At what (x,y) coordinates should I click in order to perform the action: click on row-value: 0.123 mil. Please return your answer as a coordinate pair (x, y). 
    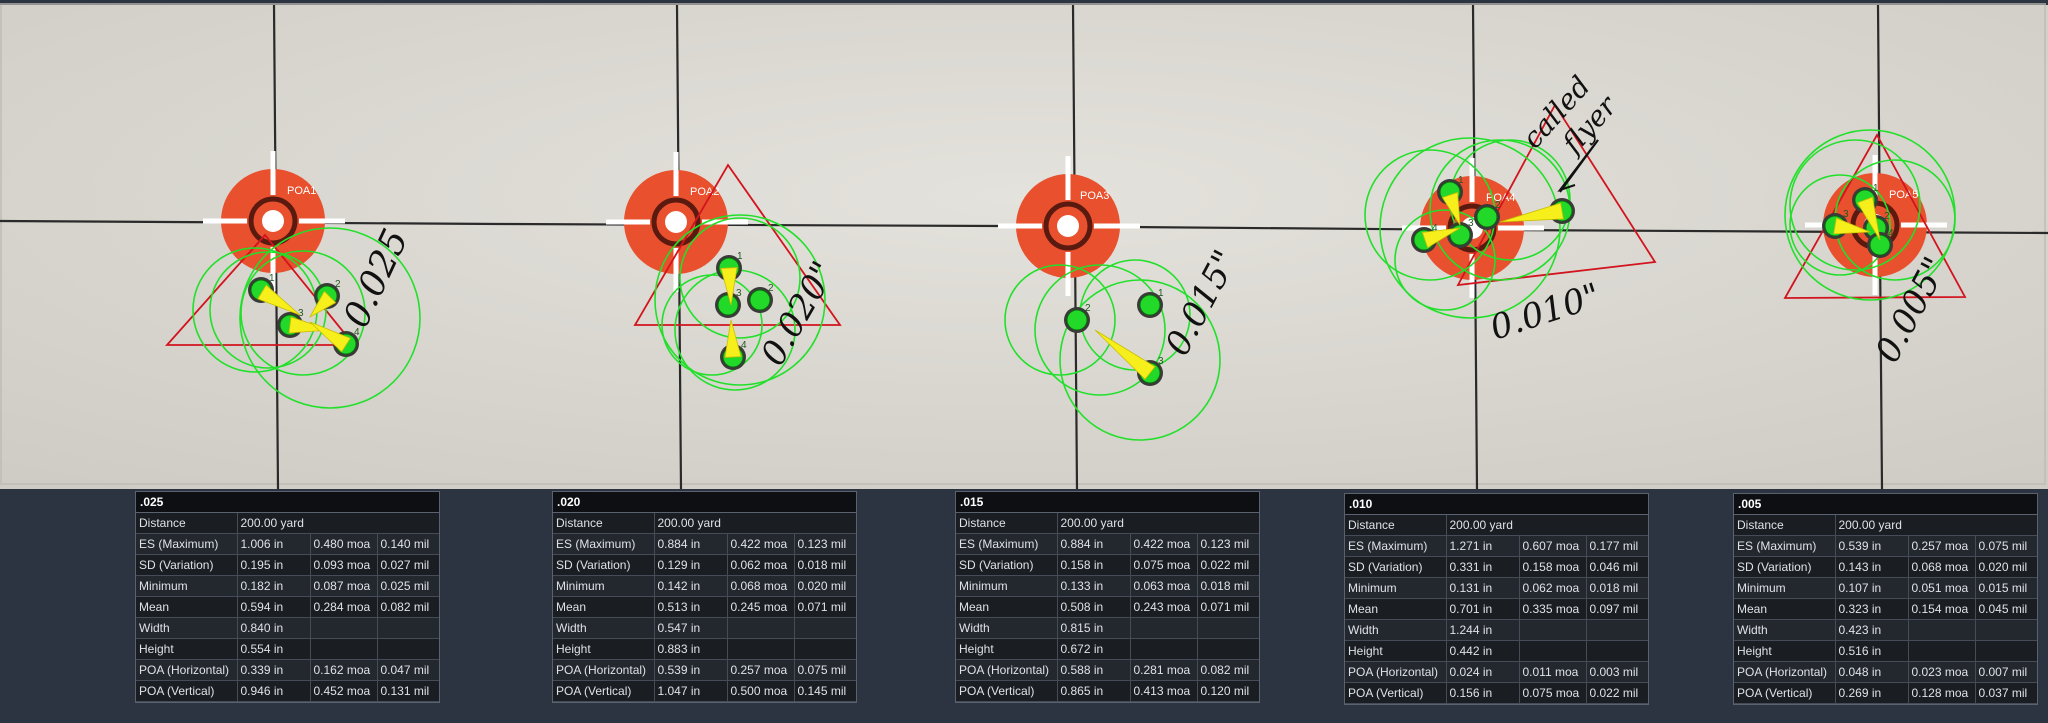
    Looking at the image, I should click on (1228, 544).